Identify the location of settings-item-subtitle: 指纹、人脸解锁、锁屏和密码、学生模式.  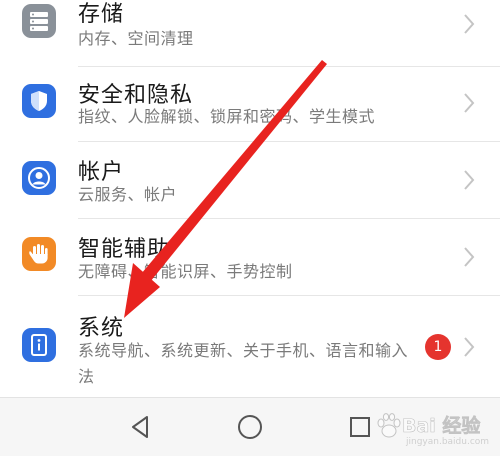
(227, 116).